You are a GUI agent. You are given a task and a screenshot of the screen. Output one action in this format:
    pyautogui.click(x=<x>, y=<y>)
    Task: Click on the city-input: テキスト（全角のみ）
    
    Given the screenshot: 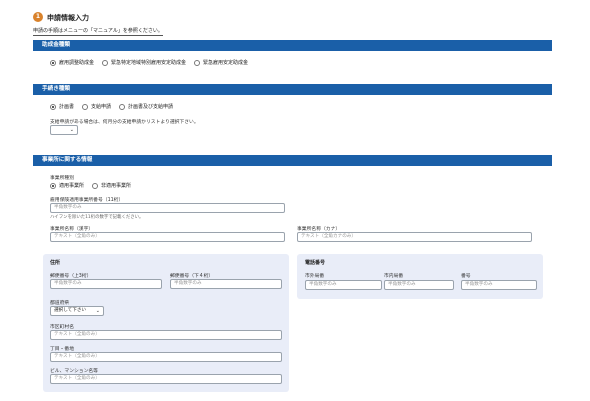 What is the action you would take?
    pyautogui.click(x=166, y=335)
    